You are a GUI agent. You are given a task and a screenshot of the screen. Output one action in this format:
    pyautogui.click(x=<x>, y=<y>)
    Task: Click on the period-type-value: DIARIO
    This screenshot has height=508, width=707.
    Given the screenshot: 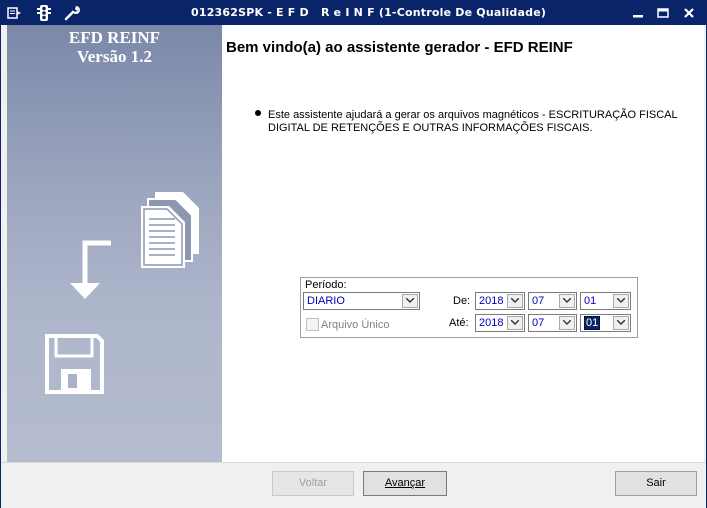 What is the action you would take?
    pyautogui.click(x=326, y=301)
    